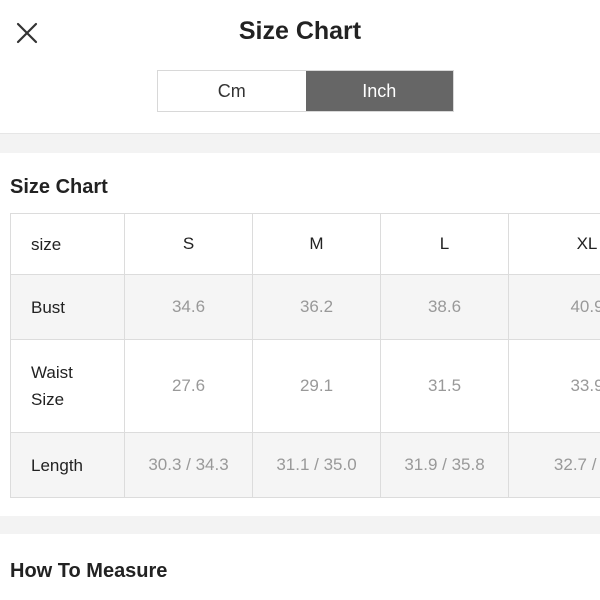 The image size is (600, 600). Describe the element at coordinates (554, 244) in the screenshot. I see `header-cell: XL` at that location.